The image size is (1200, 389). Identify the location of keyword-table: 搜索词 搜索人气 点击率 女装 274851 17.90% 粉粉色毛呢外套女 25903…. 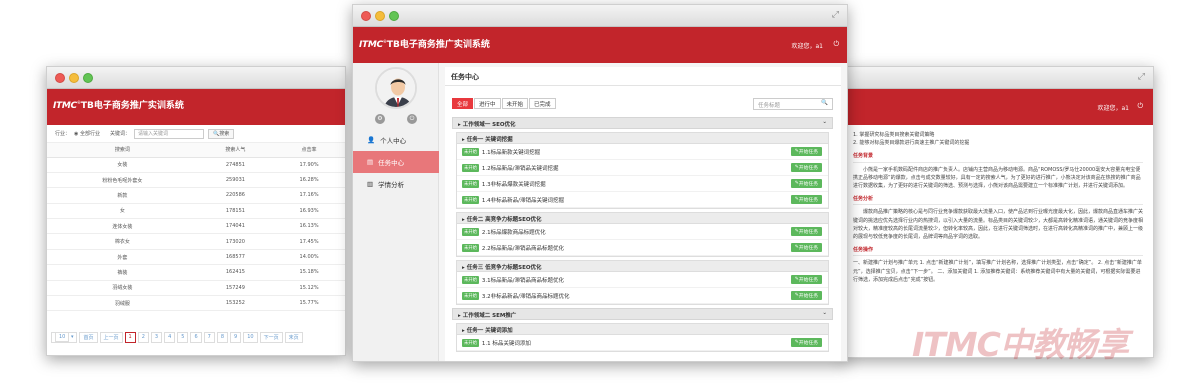
(196, 227).